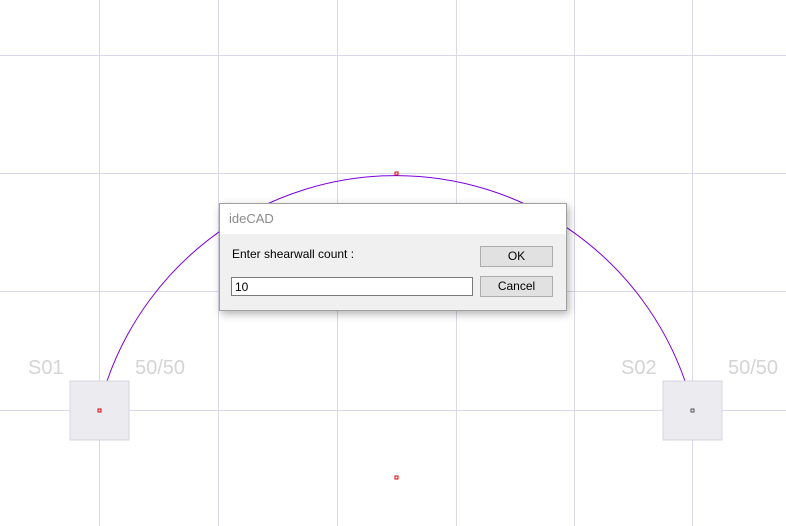  I want to click on dialog-title: ideCAD, so click(393, 219).